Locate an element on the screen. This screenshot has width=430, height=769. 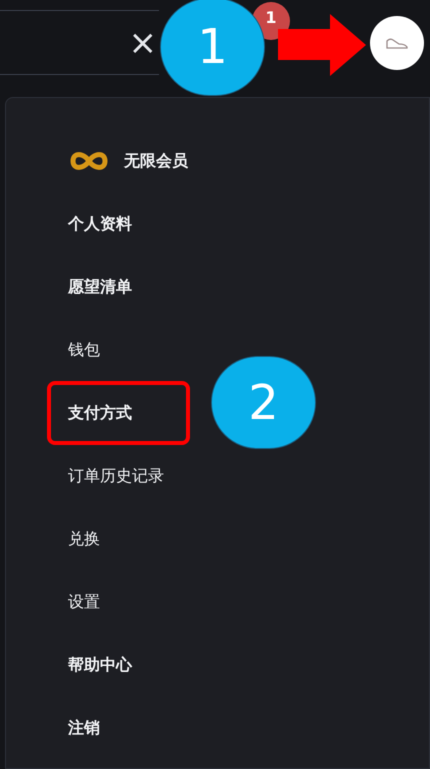
avatar is located at coordinates (397, 43).